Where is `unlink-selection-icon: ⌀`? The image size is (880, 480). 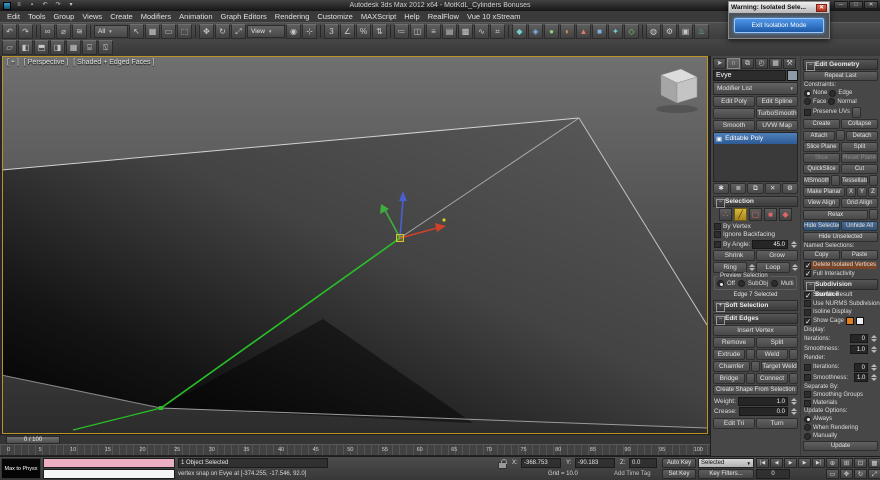
unlink-selection-icon: ⌀ is located at coordinates (63, 31).